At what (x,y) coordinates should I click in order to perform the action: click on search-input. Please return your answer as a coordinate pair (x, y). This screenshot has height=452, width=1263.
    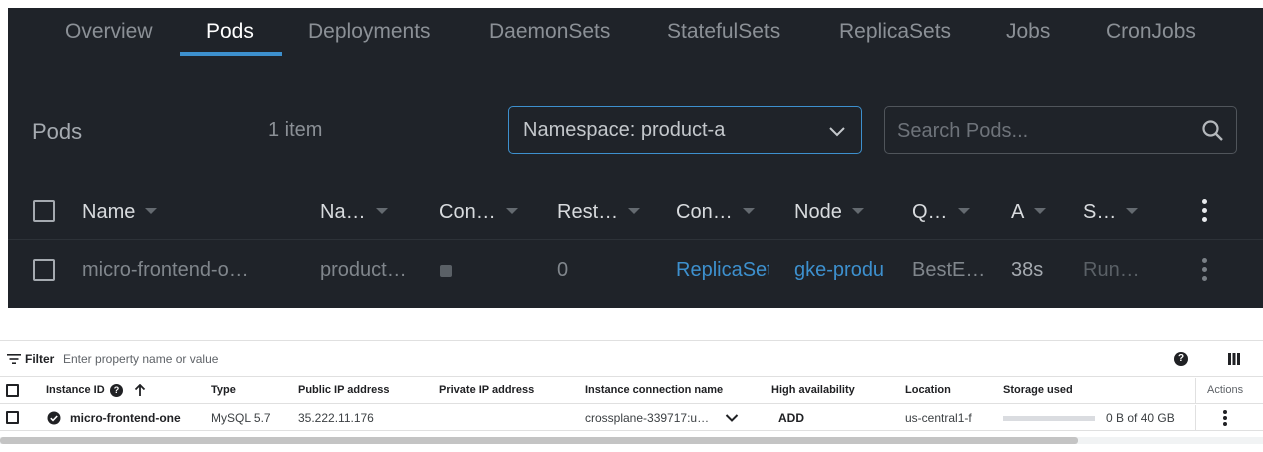
    Looking at the image, I should click on (1042, 131).